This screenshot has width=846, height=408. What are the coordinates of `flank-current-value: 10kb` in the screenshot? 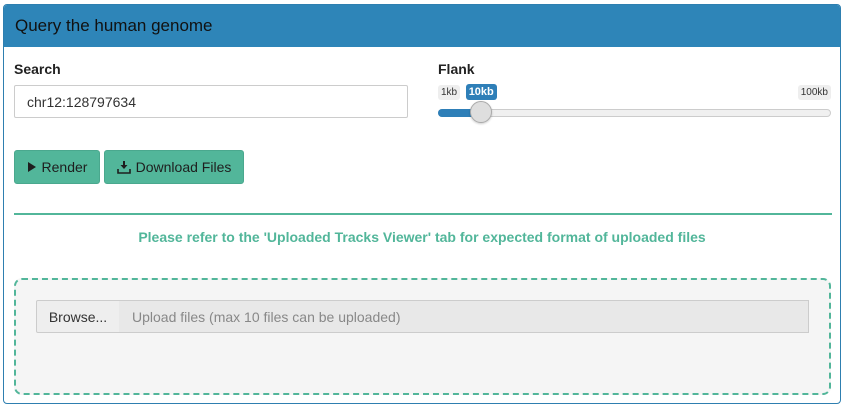 It's located at (481, 92).